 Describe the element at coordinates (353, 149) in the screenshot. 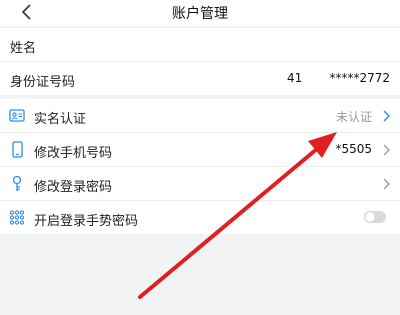

I see `phone-value: *5505` at that location.